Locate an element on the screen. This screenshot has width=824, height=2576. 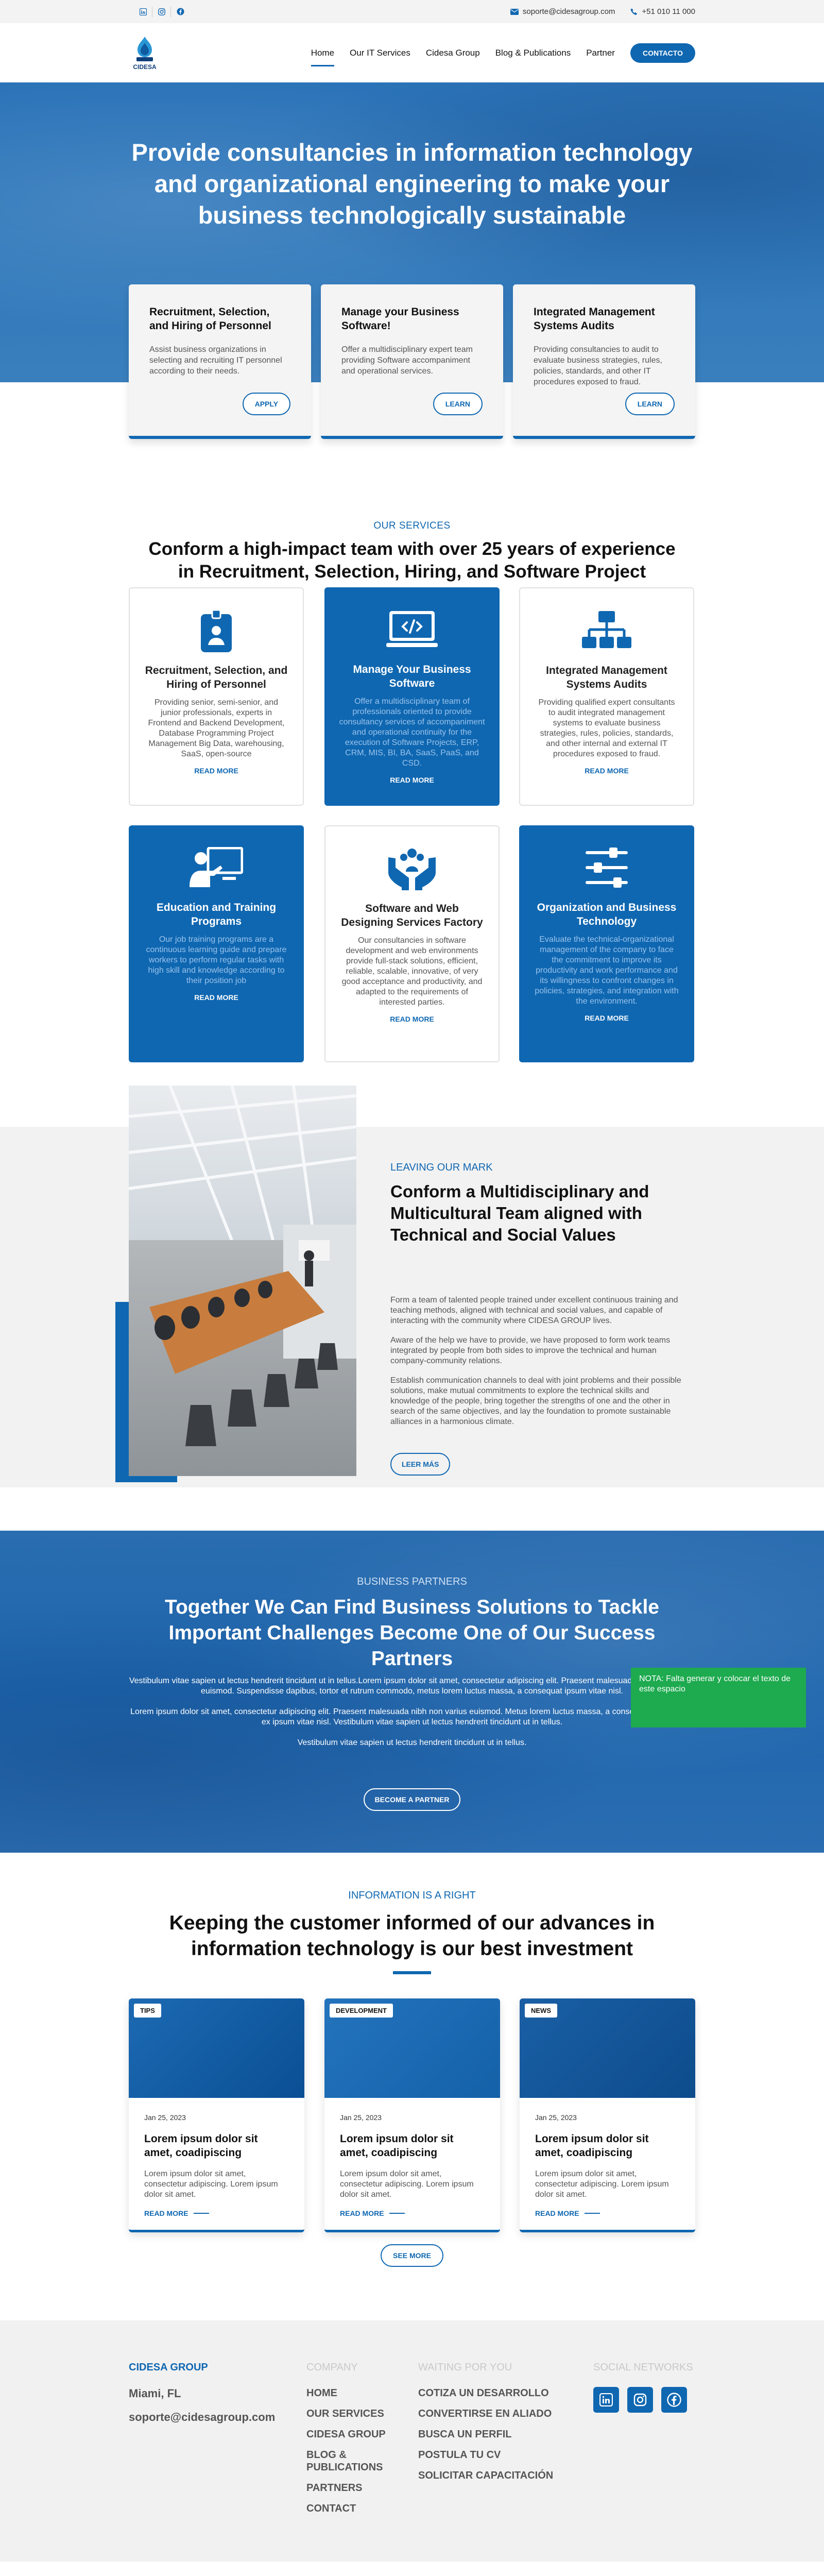
email-link: soporte@cidesagroup.com is located at coordinates (562, 11).